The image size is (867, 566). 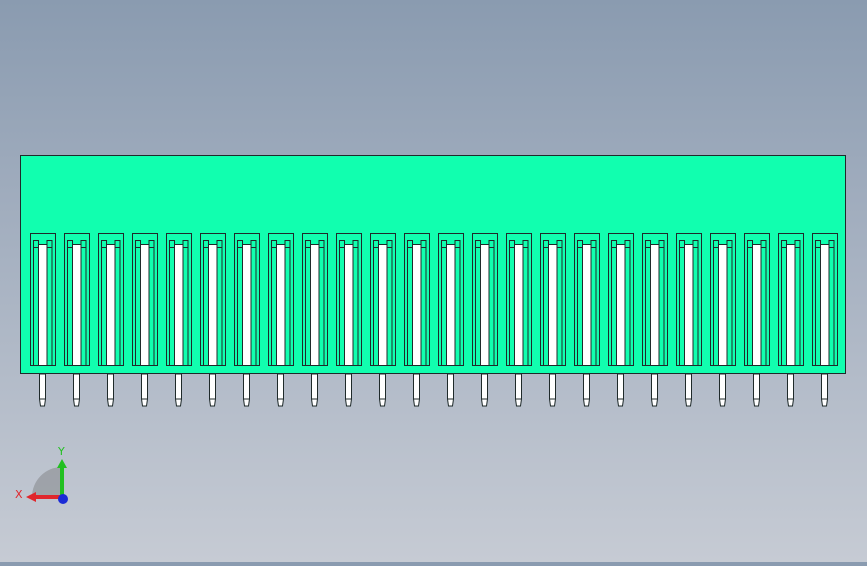 I want to click on view-orientation-triad: Y X, so click(x=46, y=475).